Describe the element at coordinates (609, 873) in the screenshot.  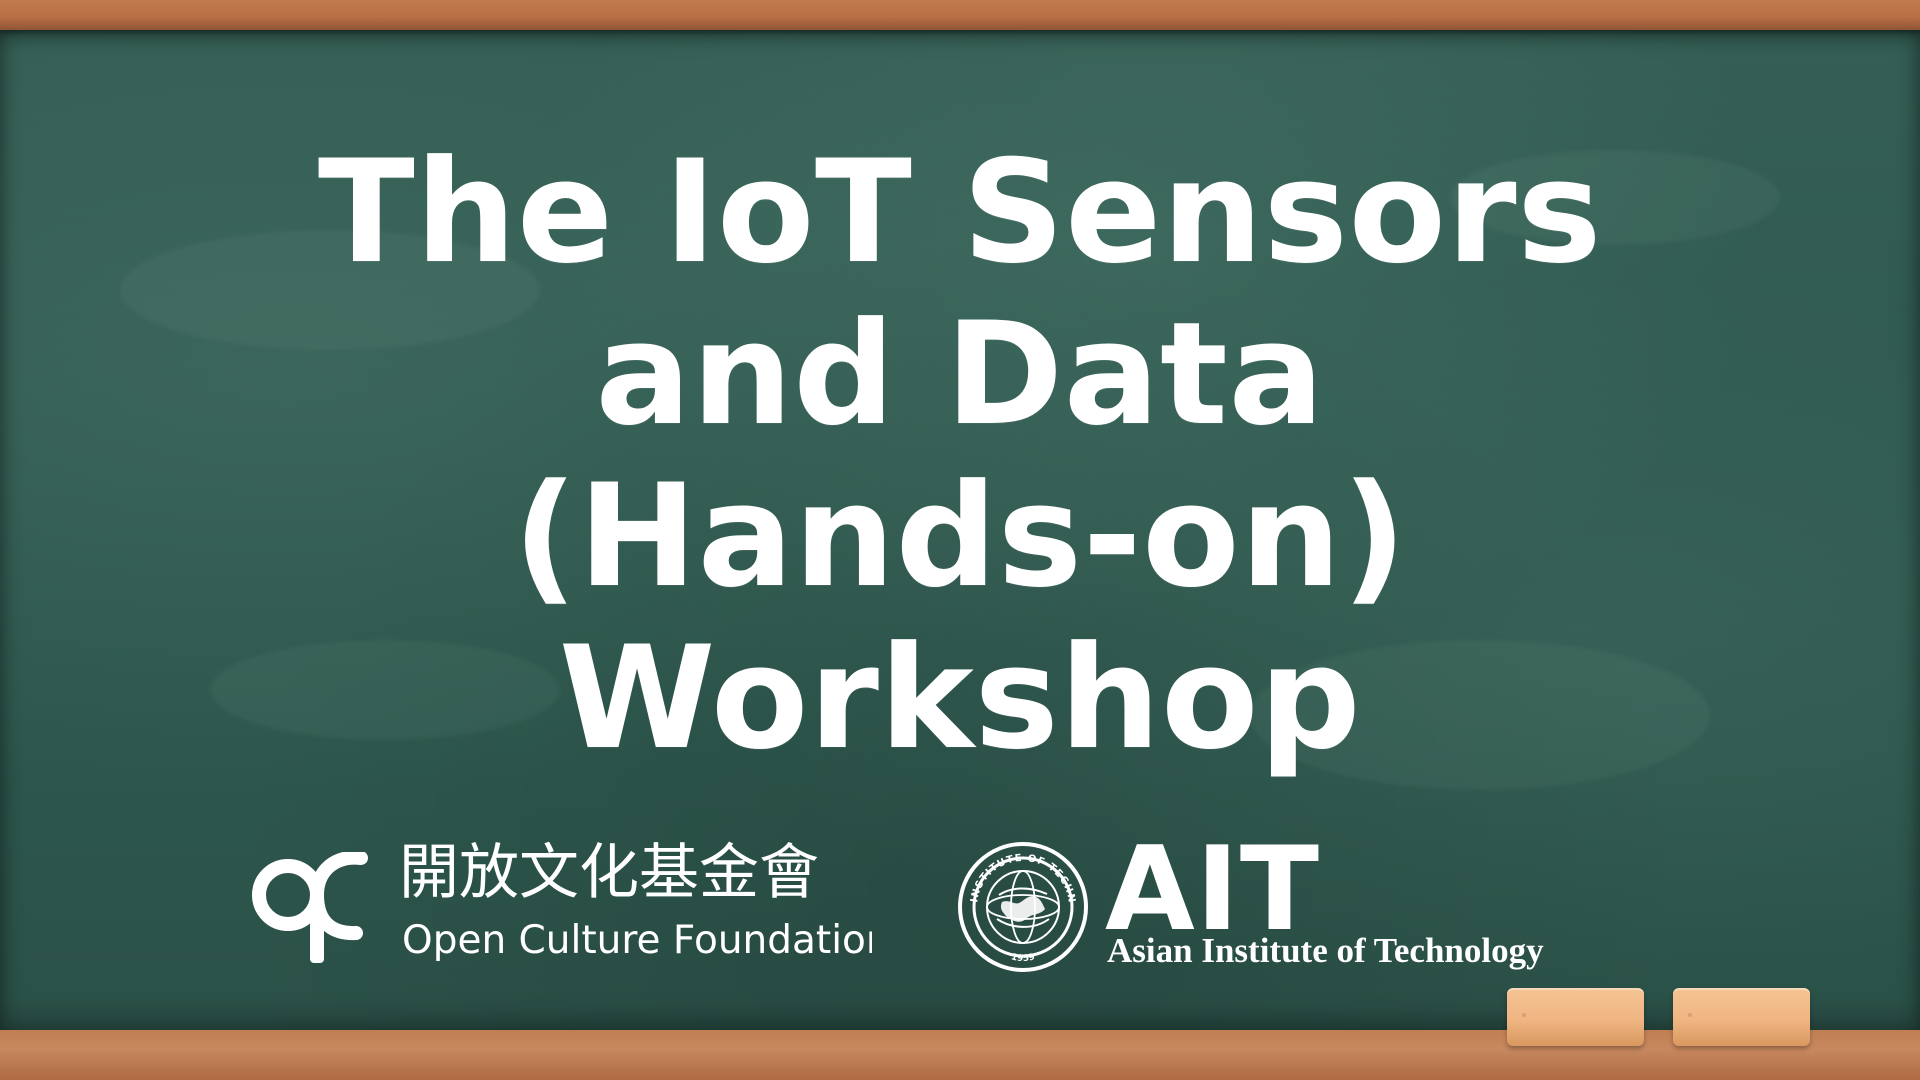
I see `ocf-chinese-name: 開放文化基金會` at that location.